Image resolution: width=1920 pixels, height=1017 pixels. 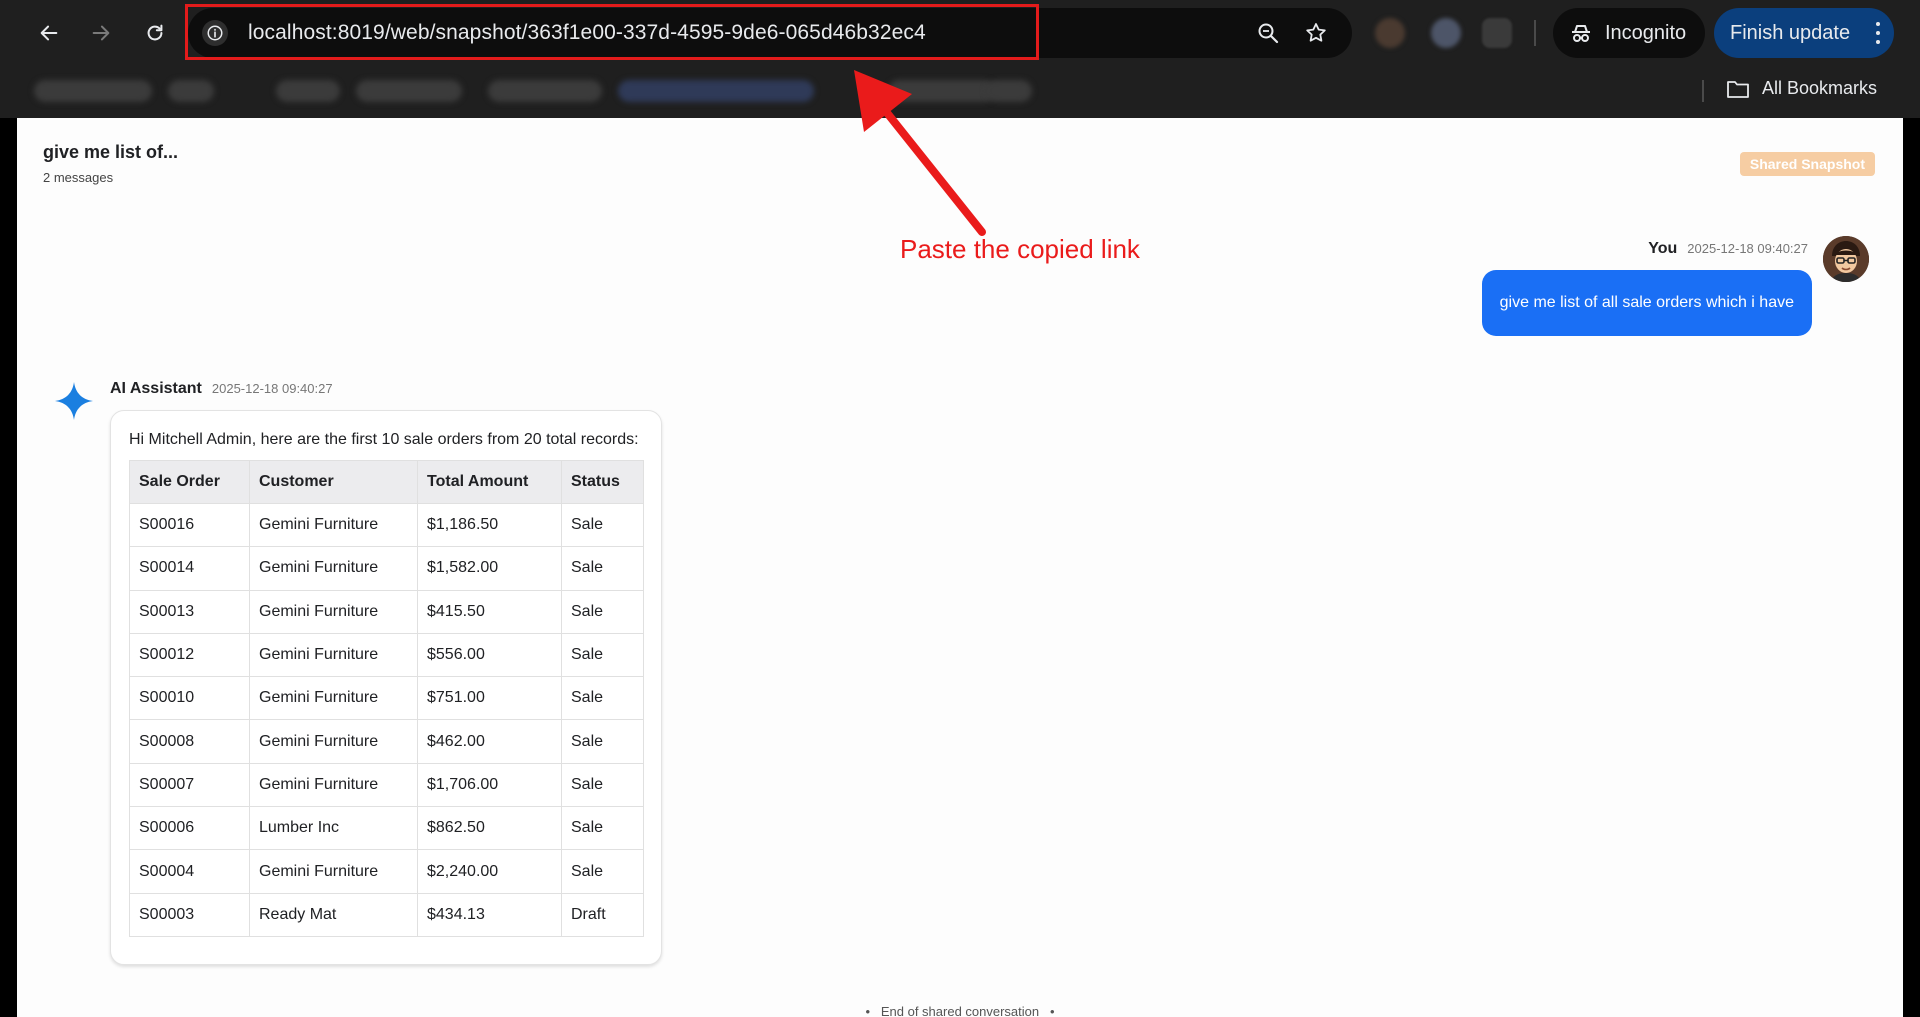 What do you see at coordinates (489, 568) in the screenshot?
I see `table-cell: $1,582.00` at bounding box center [489, 568].